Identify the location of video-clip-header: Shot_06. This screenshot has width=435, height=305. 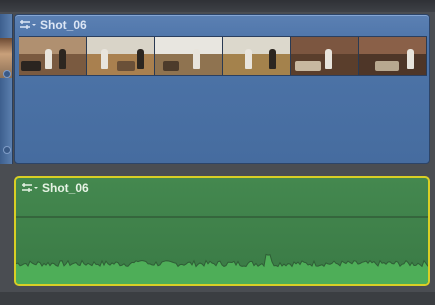
(53, 25).